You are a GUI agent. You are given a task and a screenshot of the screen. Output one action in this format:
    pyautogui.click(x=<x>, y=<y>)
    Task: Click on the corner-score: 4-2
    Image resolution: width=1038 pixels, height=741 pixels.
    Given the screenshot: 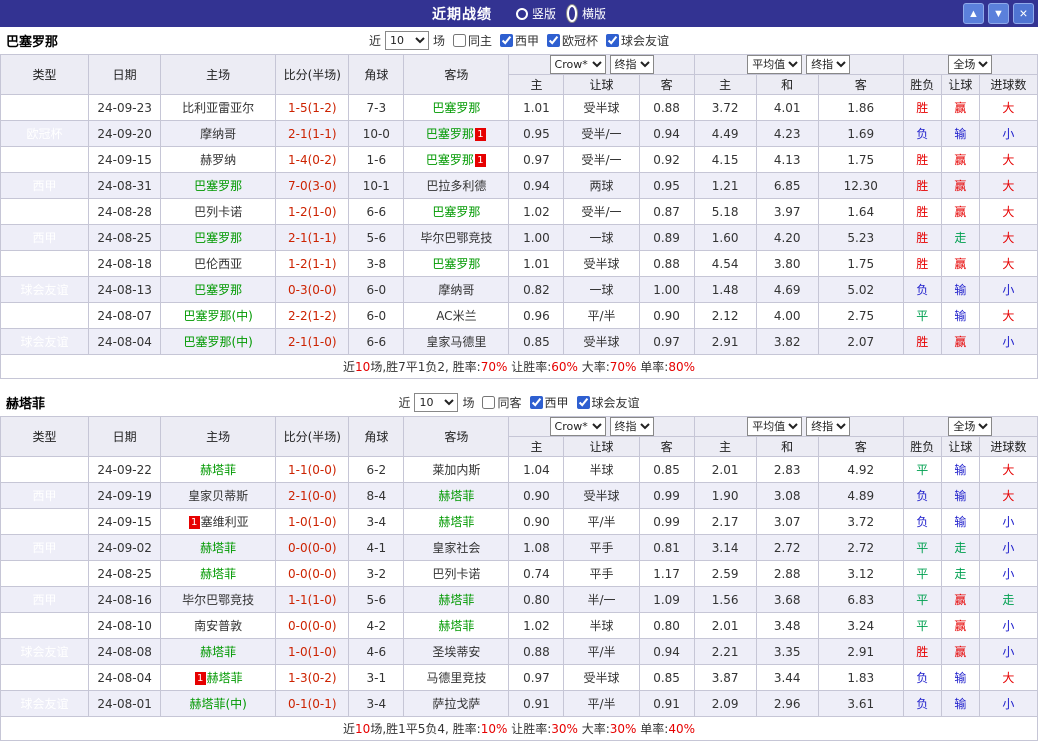 What is the action you would take?
    pyautogui.click(x=376, y=625)
    